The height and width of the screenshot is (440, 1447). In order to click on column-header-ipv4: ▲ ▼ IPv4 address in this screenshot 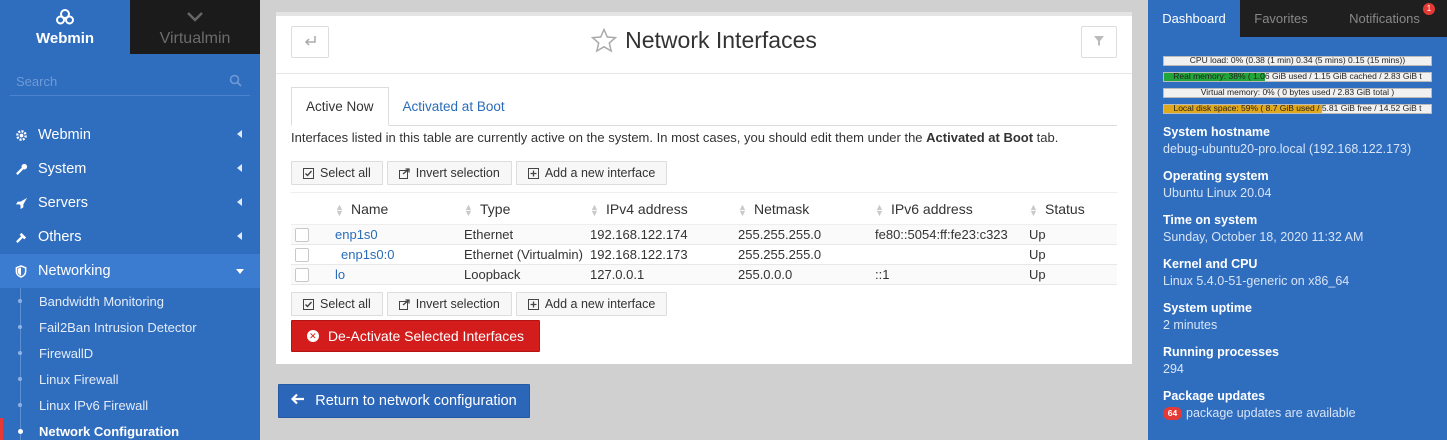, I will do `click(664, 208)`.